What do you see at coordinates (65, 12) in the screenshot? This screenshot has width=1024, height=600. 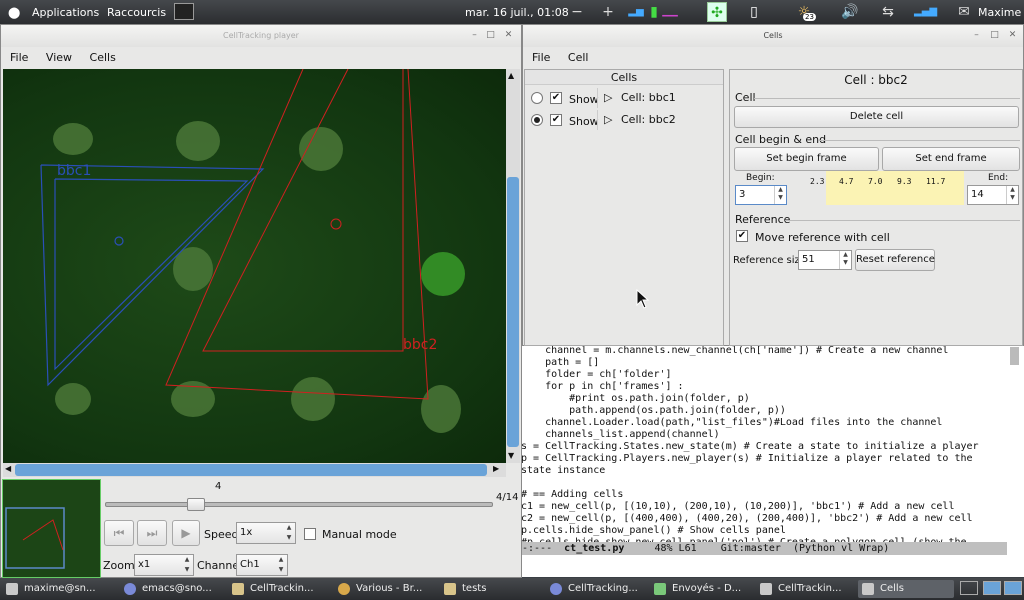 I see `applications-menu: Applications` at bounding box center [65, 12].